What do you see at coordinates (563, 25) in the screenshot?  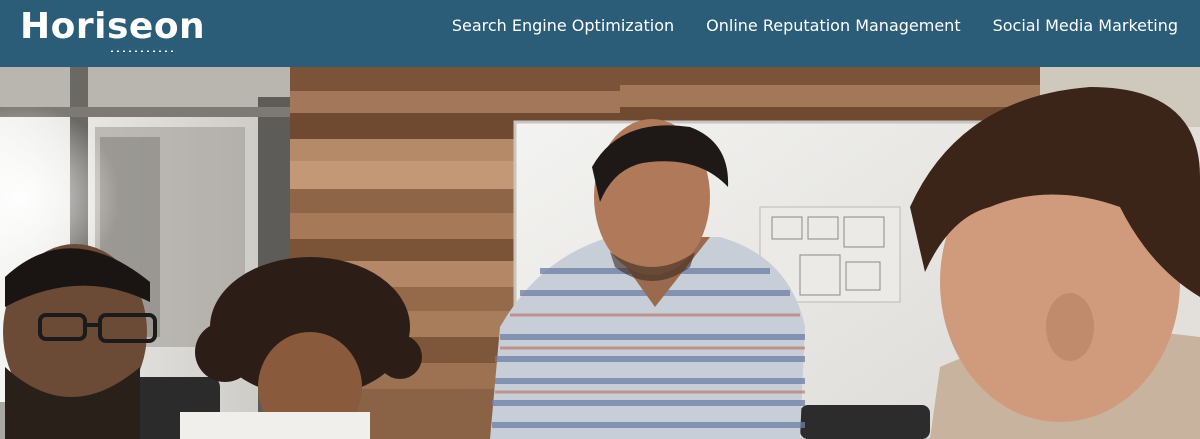 I see `nav-link-seo: Search Engine Optimization` at bounding box center [563, 25].